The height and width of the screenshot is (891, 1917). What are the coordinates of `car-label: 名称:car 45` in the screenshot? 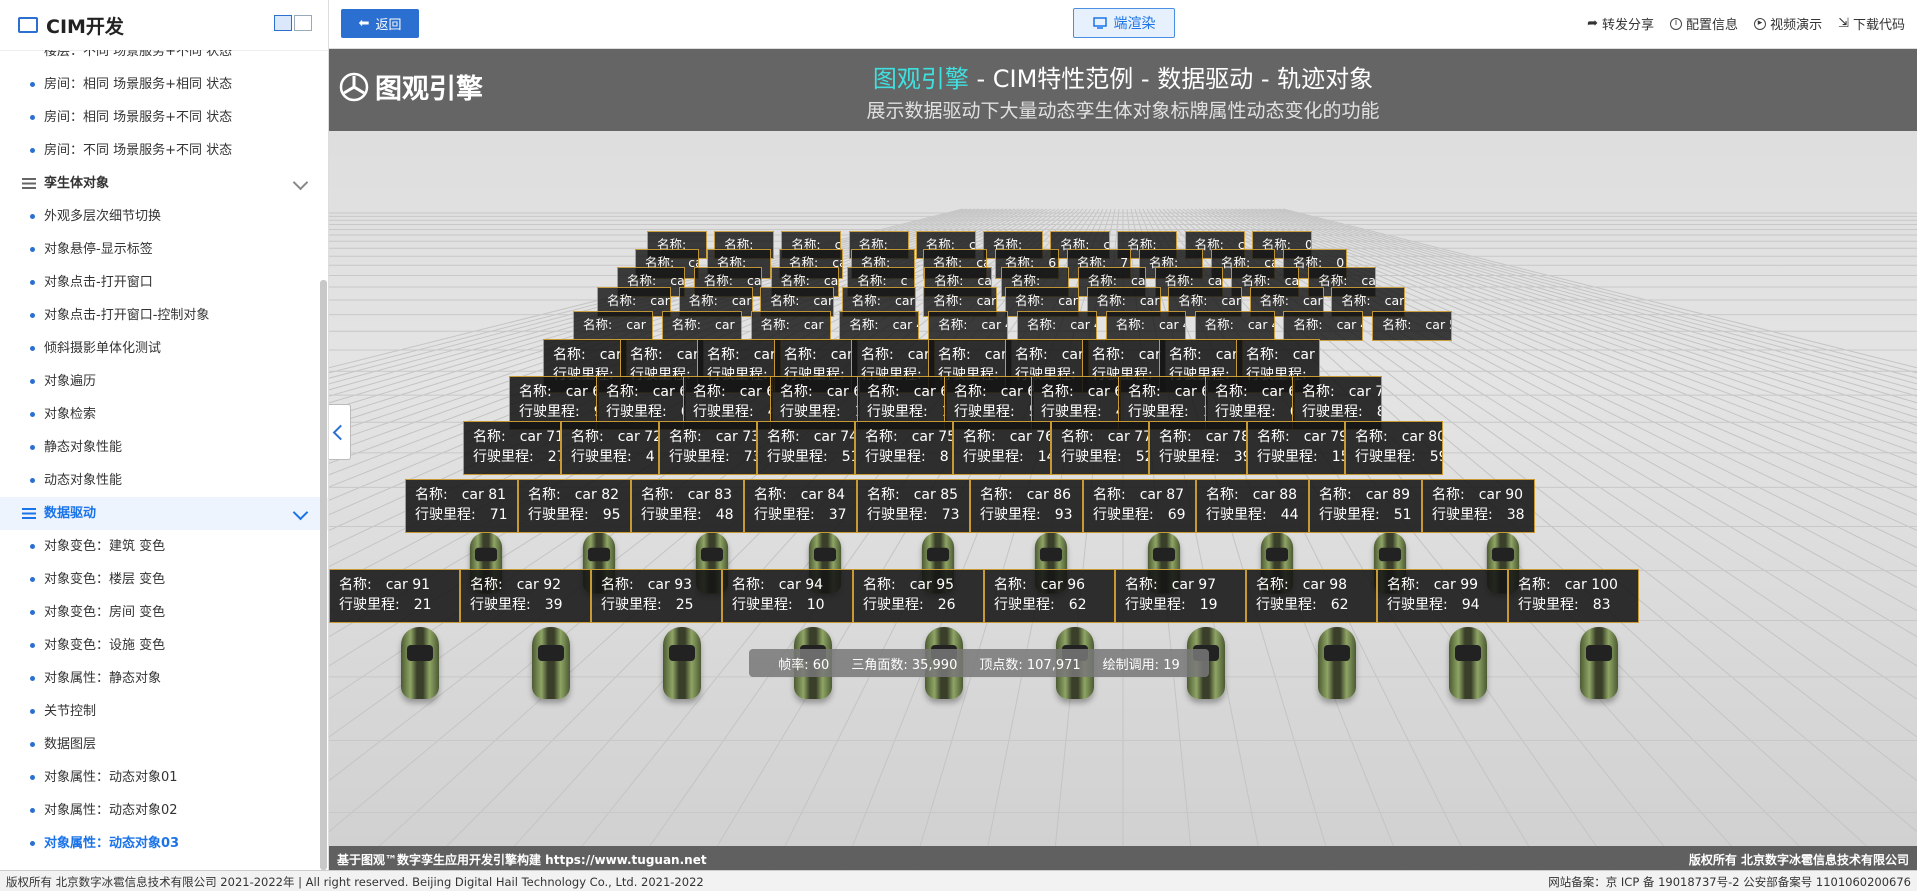 It's located at (968, 326).